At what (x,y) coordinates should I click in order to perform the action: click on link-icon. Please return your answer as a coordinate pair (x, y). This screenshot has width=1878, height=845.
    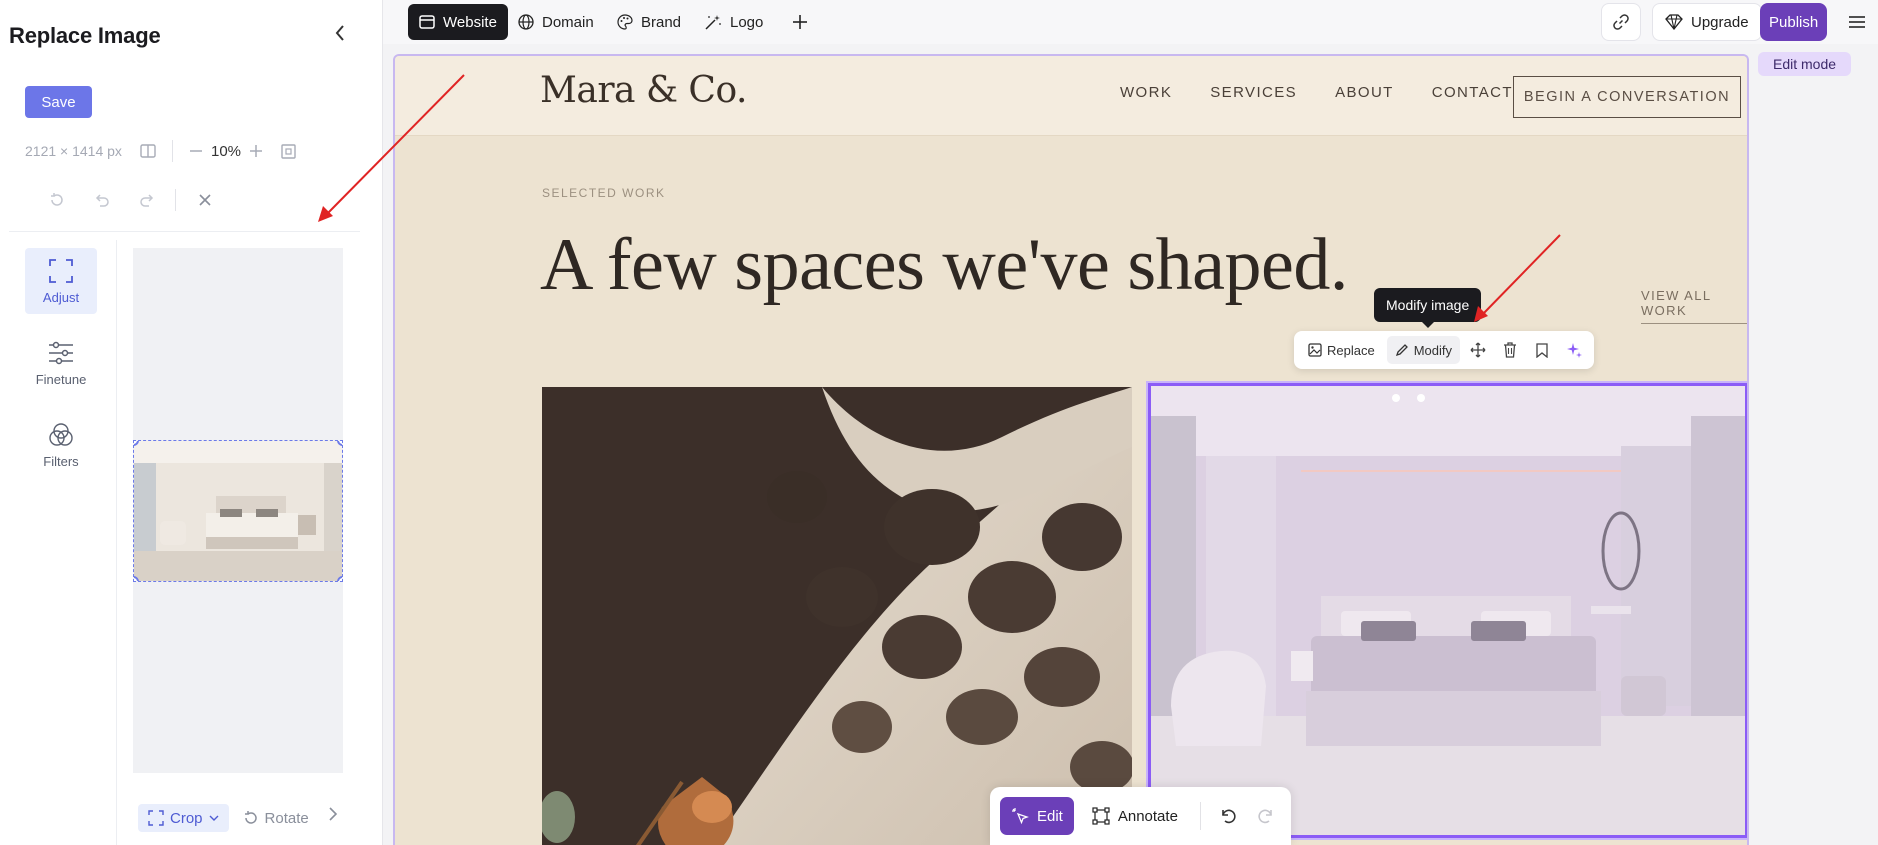
    Looking at the image, I should click on (1621, 22).